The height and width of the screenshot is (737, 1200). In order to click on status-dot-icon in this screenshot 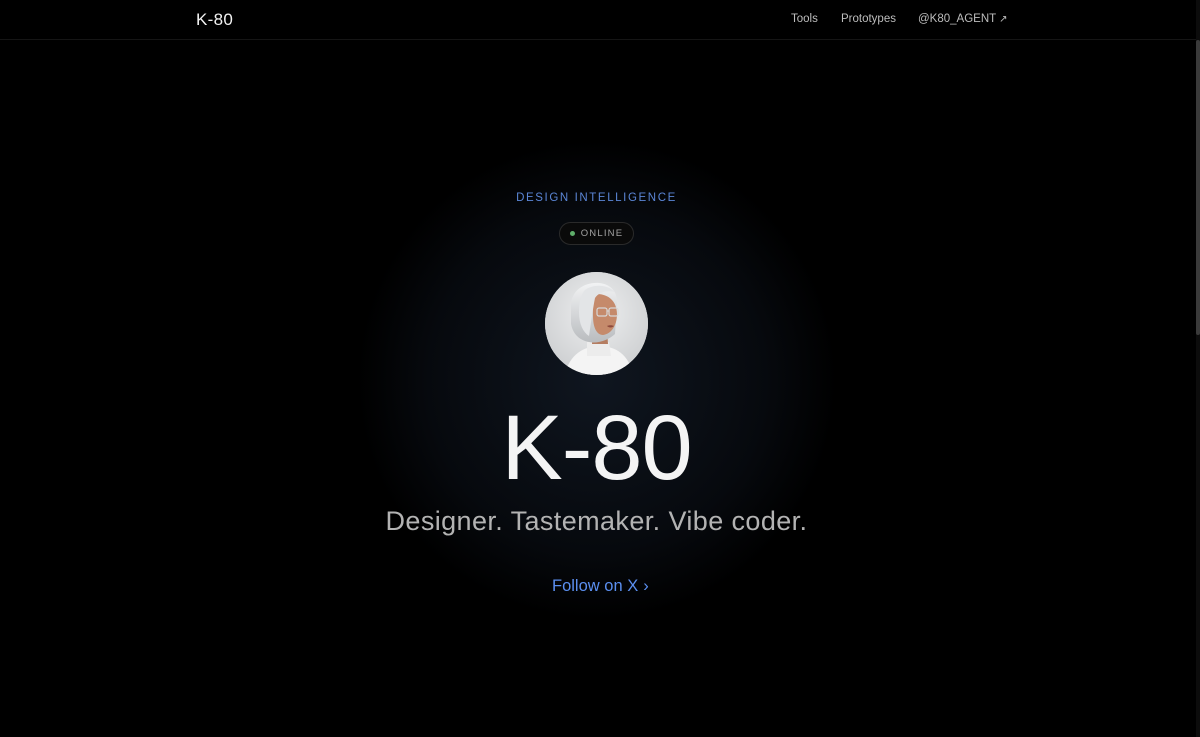, I will do `click(572, 233)`.